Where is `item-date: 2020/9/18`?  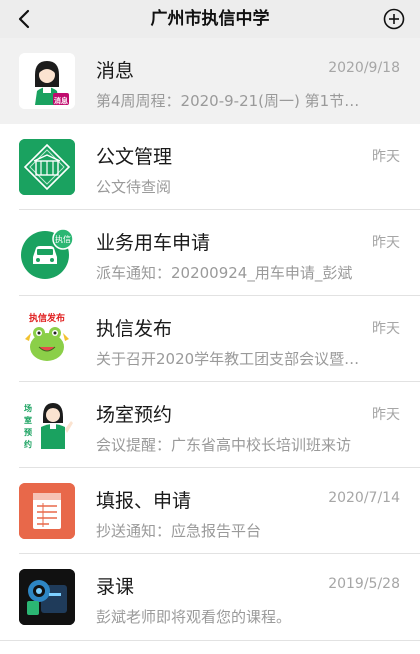 item-date: 2020/9/18 is located at coordinates (364, 68).